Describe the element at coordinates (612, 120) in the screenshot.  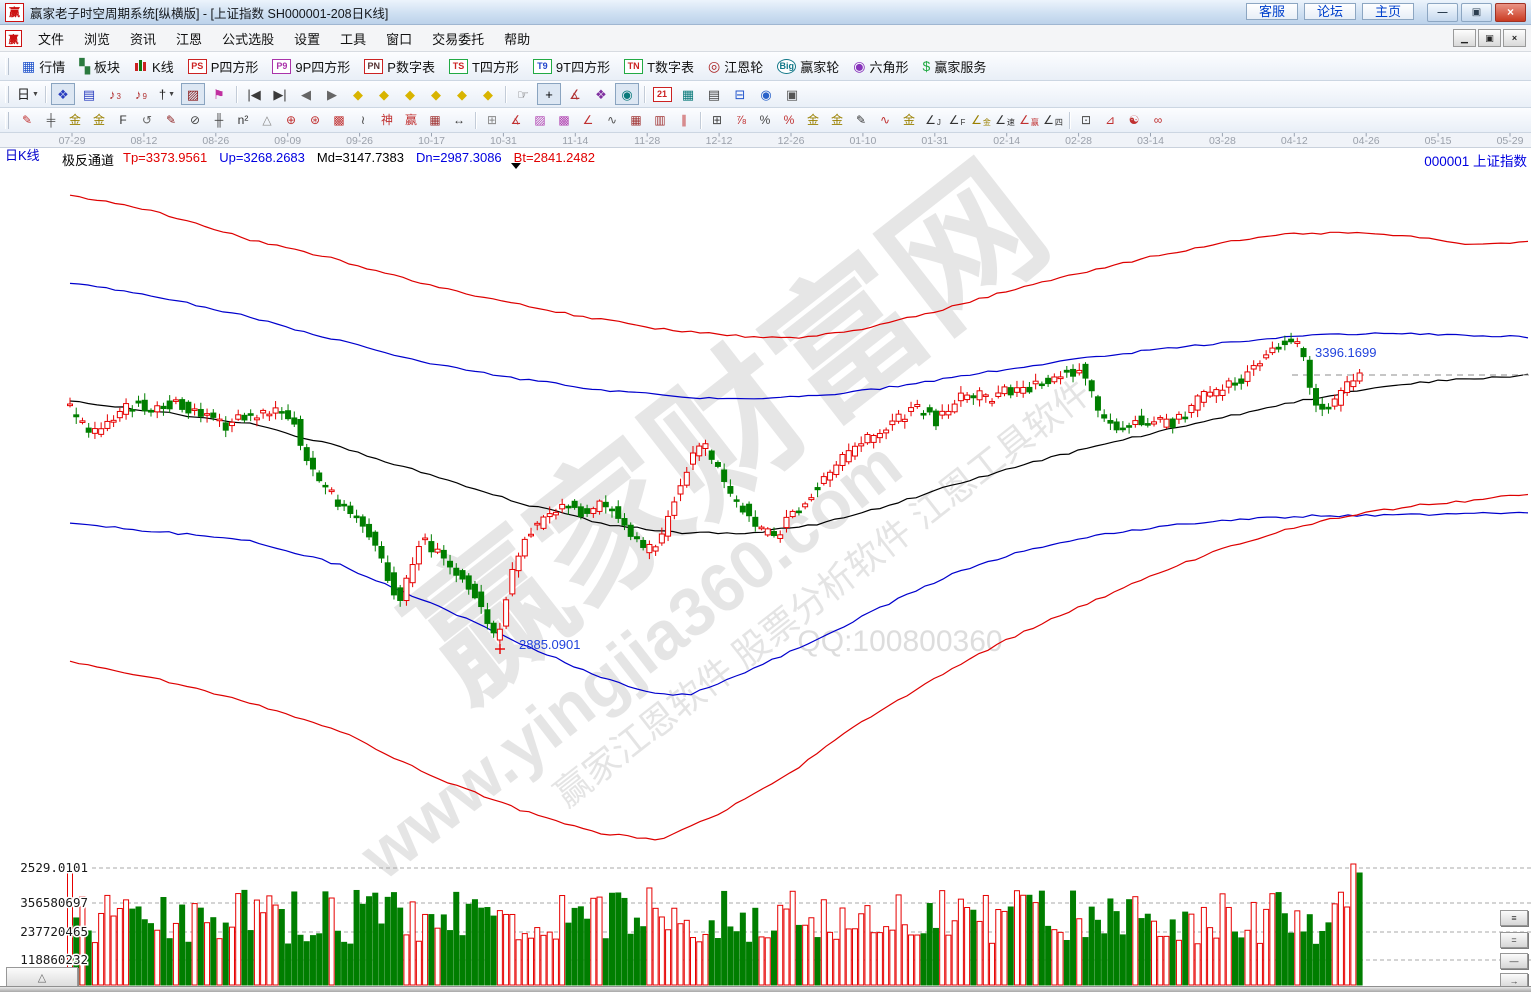
I see `wave-tool: ∿` at that location.